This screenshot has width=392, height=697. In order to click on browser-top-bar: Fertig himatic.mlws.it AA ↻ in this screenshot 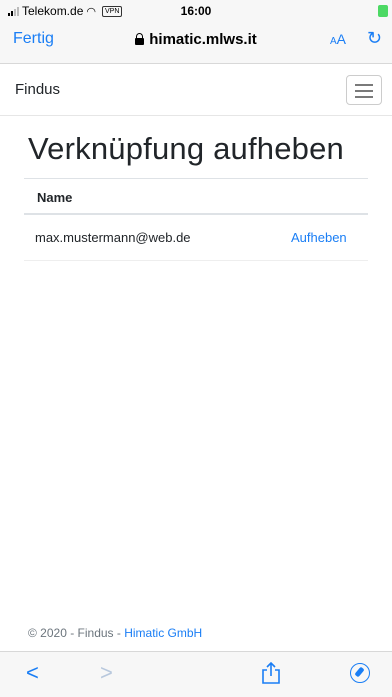, I will do `click(196, 43)`.